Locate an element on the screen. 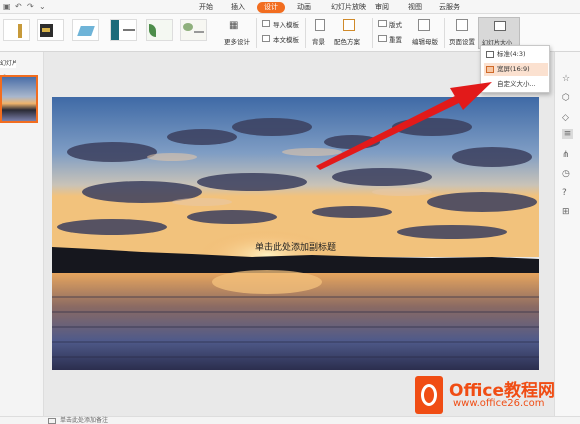 The height and width of the screenshot is (424, 580). annotation-arrow is located at coordinates (404, 126).